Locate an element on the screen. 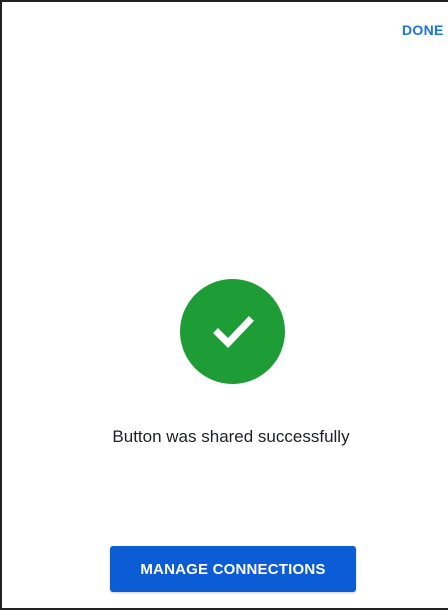 The image size is (448, 610). manage-connections-button: MANAGE CONNECTIONS is located at coordinates (233, 569).